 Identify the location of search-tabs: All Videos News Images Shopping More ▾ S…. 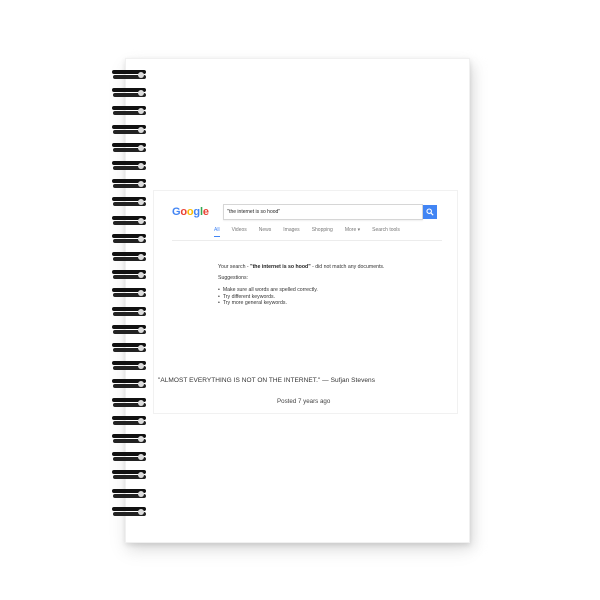
(313, 232).